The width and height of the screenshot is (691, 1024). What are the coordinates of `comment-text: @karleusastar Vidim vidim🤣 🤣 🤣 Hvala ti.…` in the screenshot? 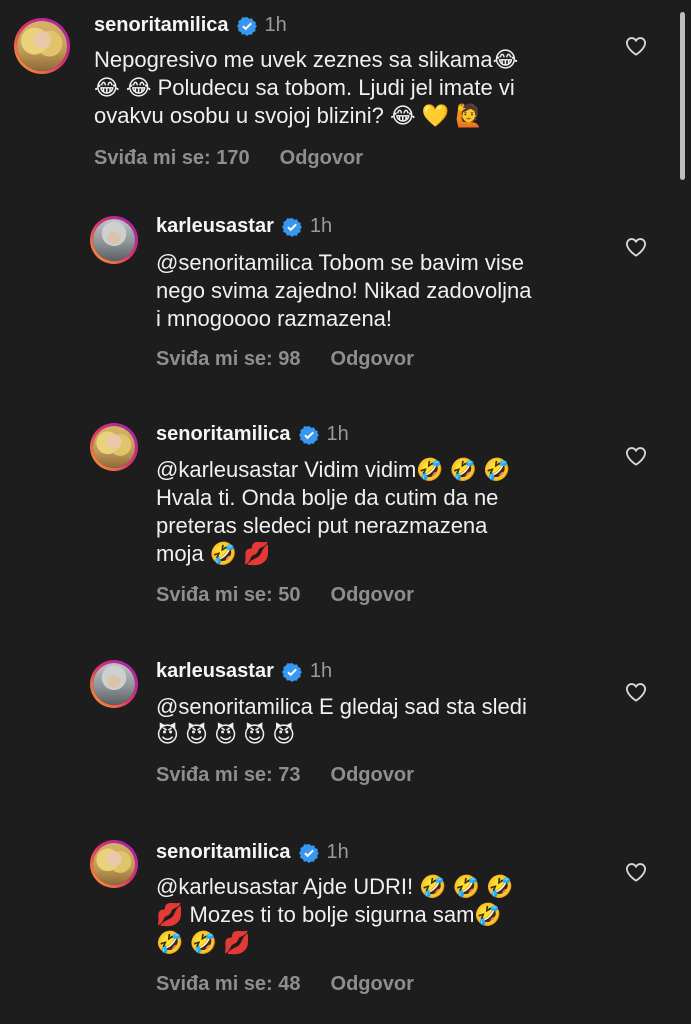 It's located at (333, 511).